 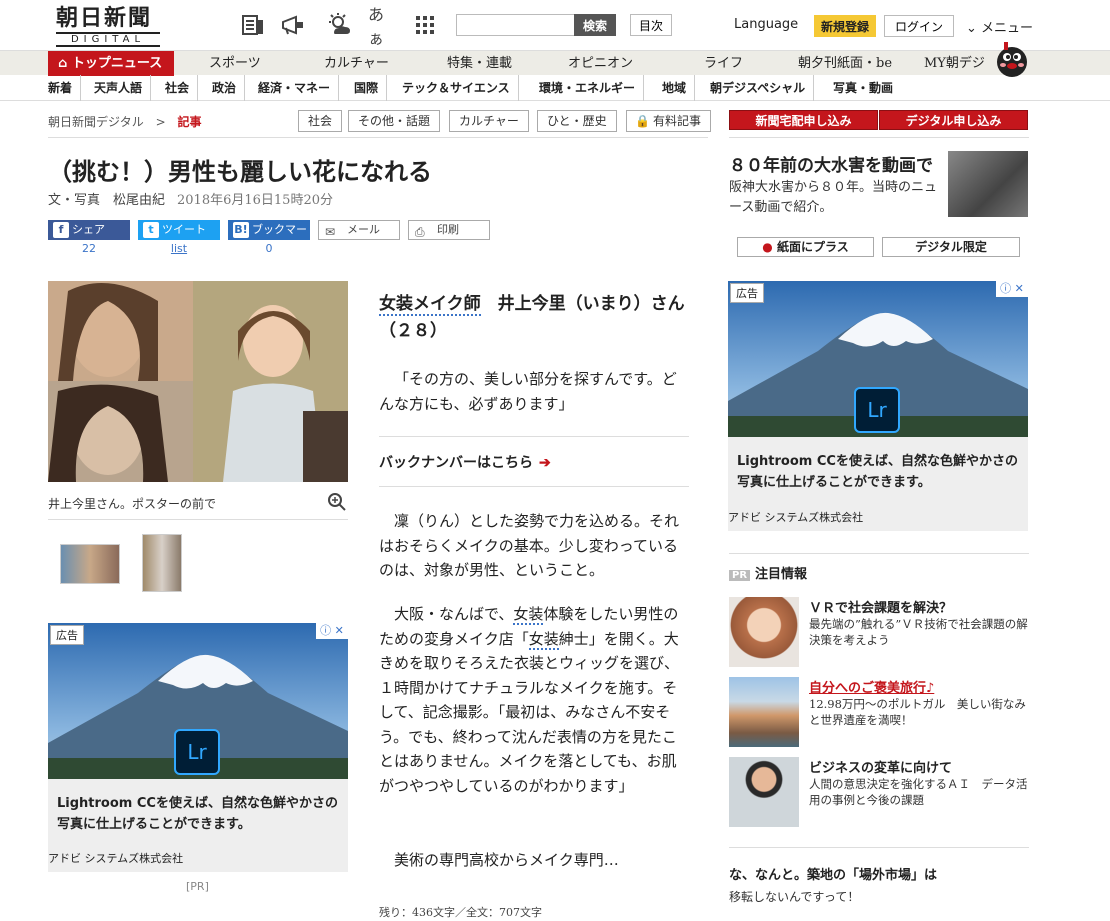 What do you see at coordinates (107, 200) in the screenshot?
I see `author: 文・写真 松尾由紀` at bounding box center [107, 200].